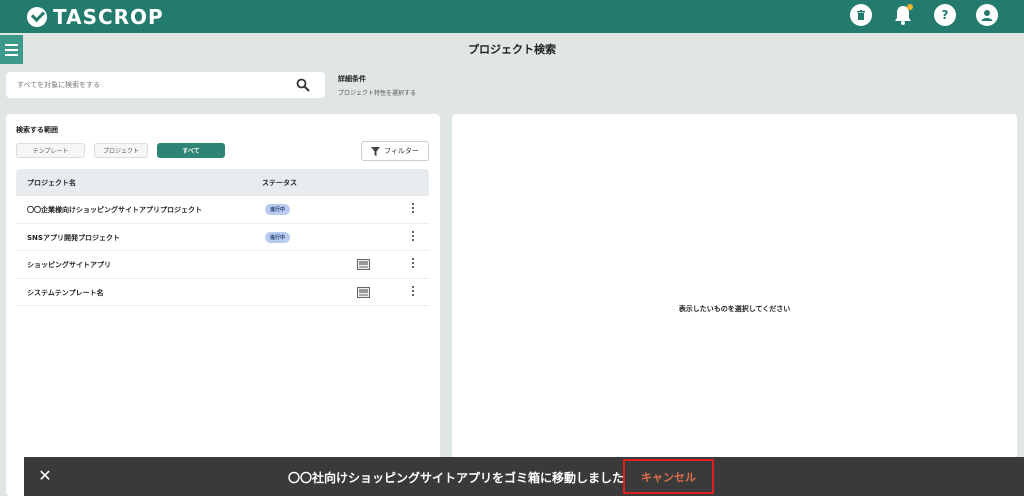 The image size is (1024, 496). I want to click on filter-button: フィルター, so click(395, 151).